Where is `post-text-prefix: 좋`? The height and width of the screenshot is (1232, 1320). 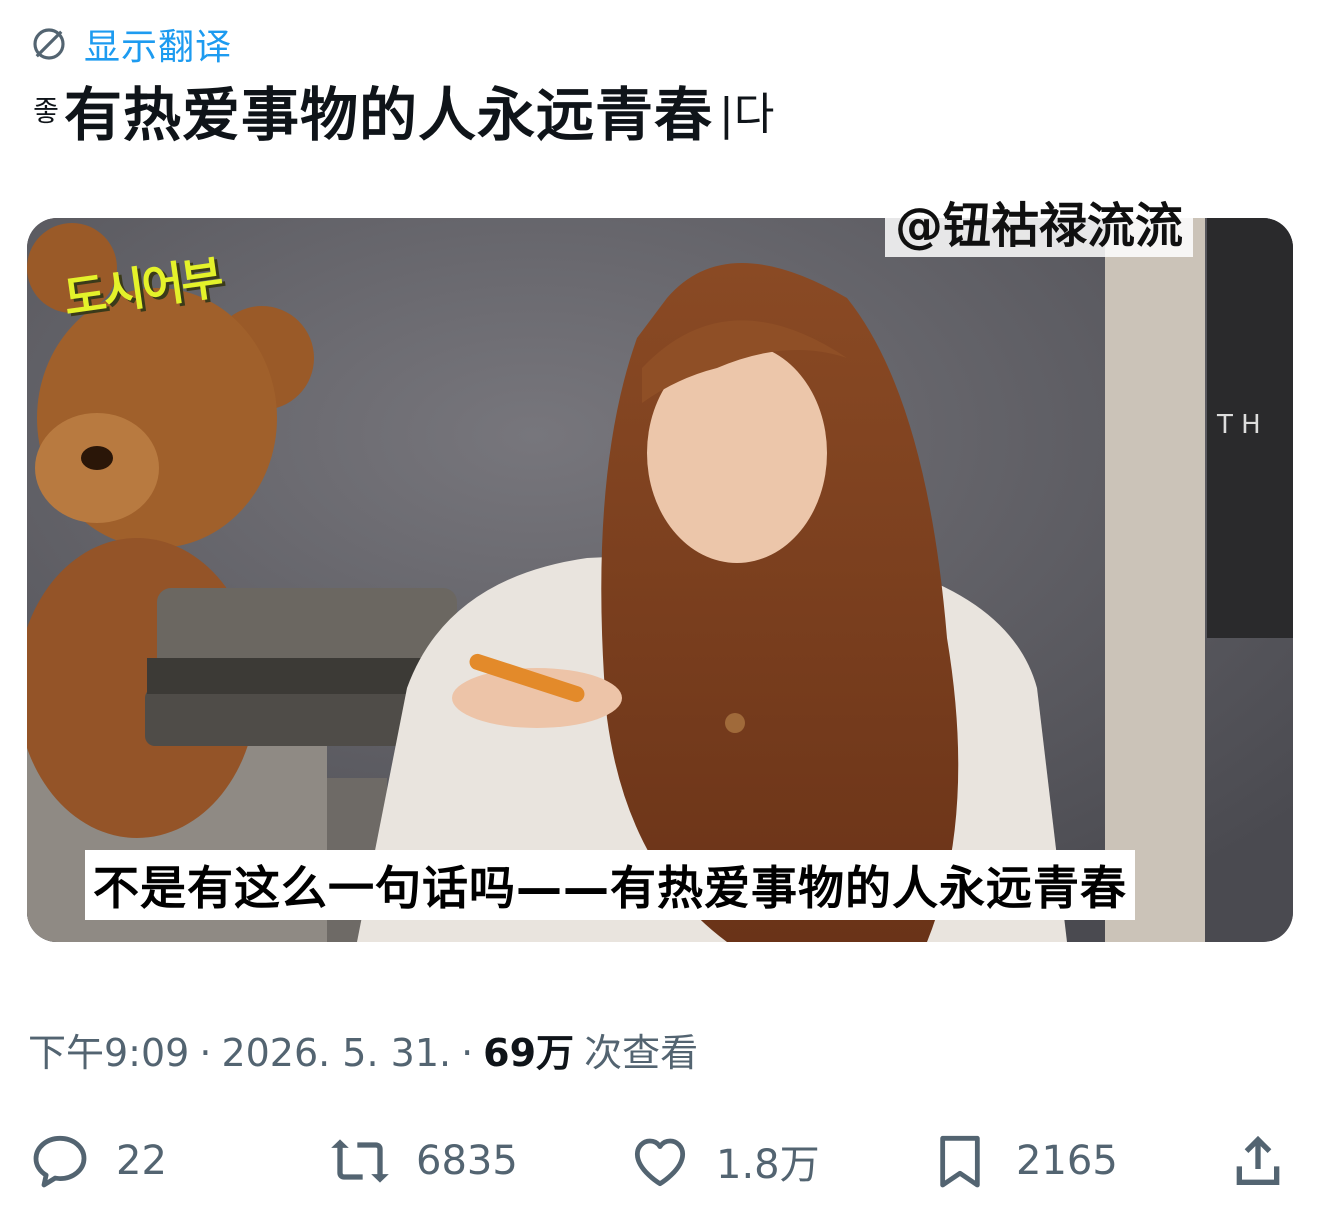 post-text-prefix: 좋 is located at coordinates (44, 110).